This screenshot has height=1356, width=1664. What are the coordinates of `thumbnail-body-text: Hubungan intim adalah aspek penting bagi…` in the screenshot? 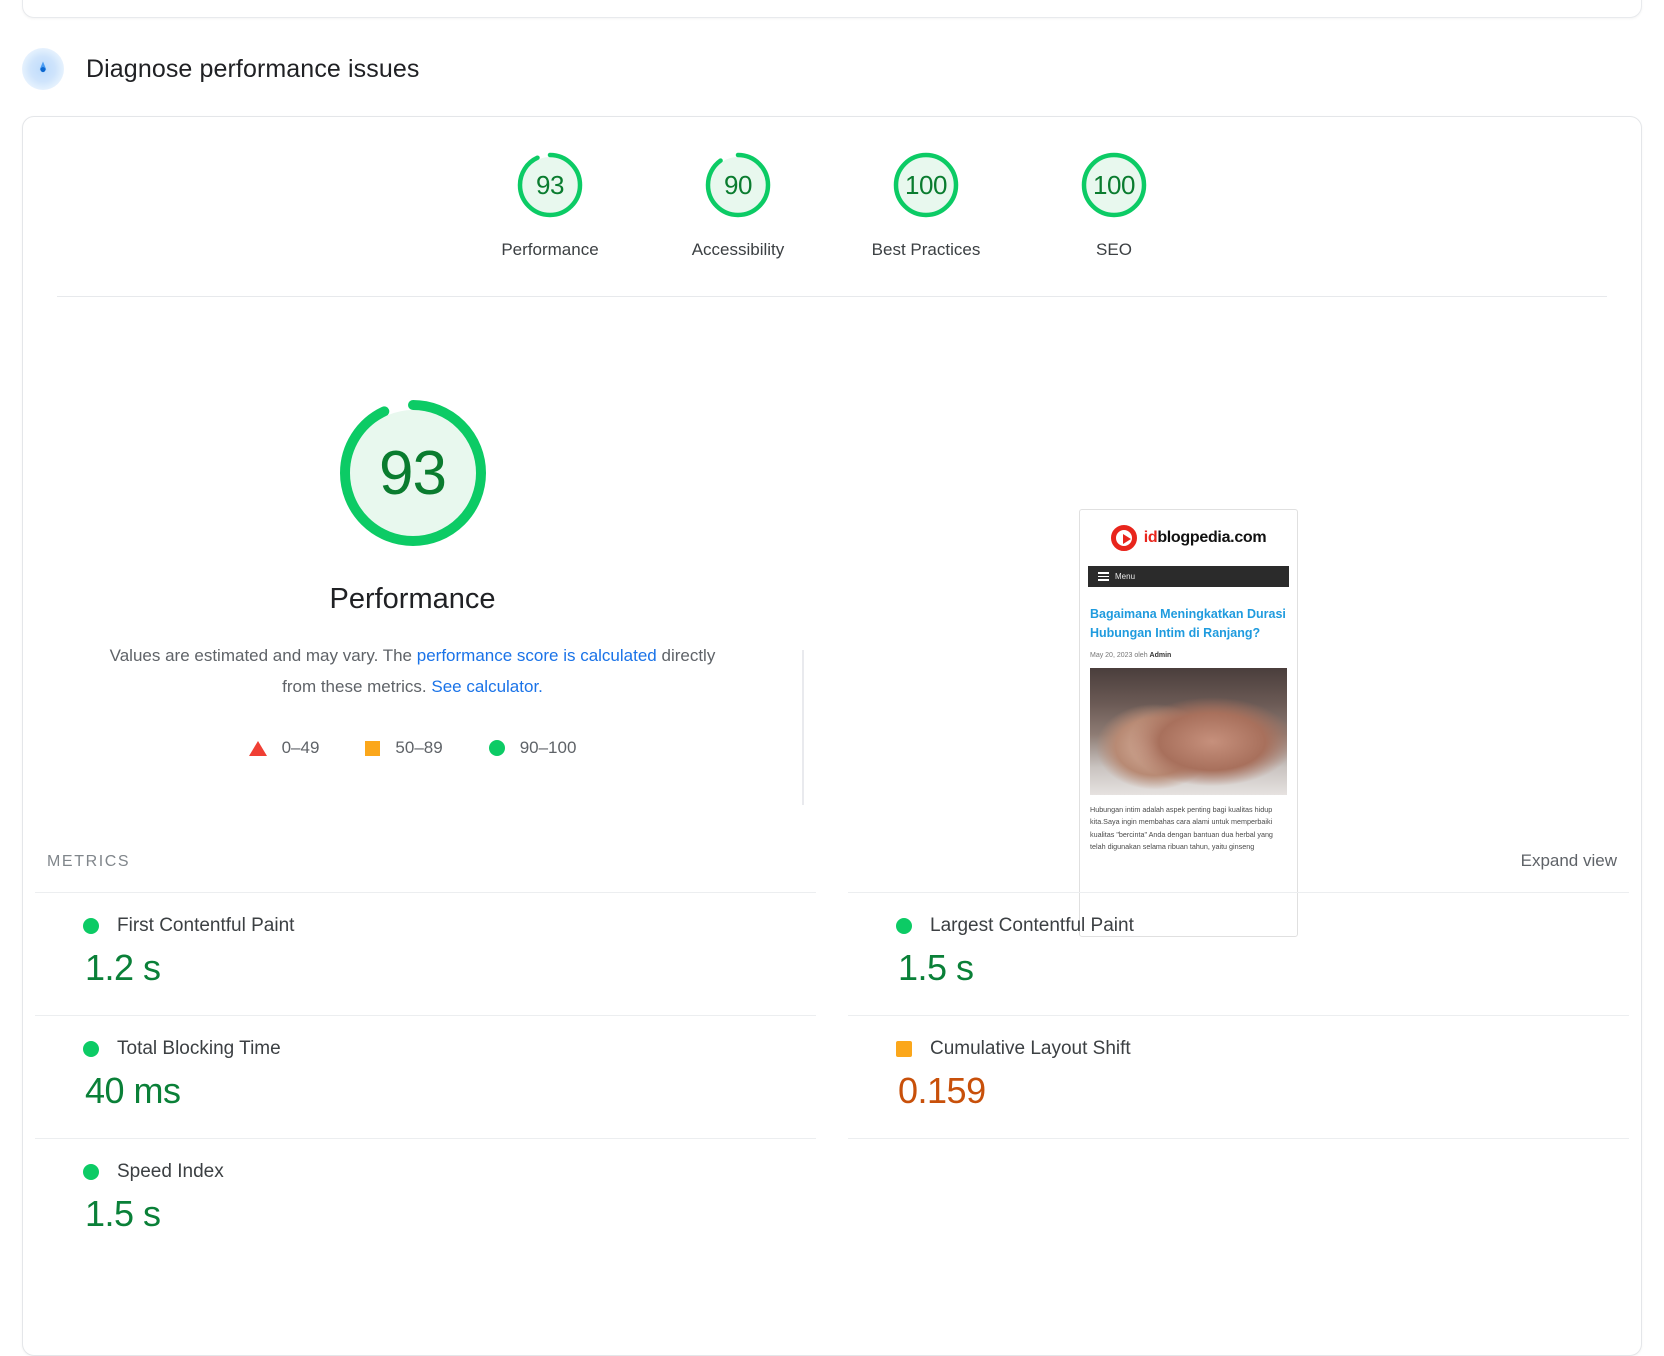 It's located at (1181, 828).